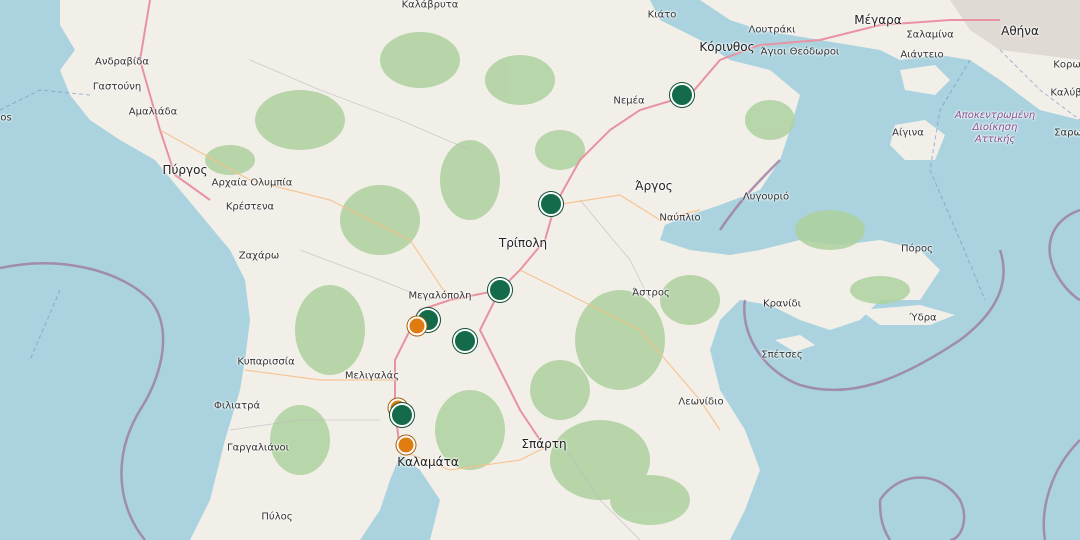 The height and width of the screenshot is (540, 1080). What do you see at coordinates (629, 101) in the screenshot?
I see `label-nemea: Νεμέα` at bounding box center [629, 101].